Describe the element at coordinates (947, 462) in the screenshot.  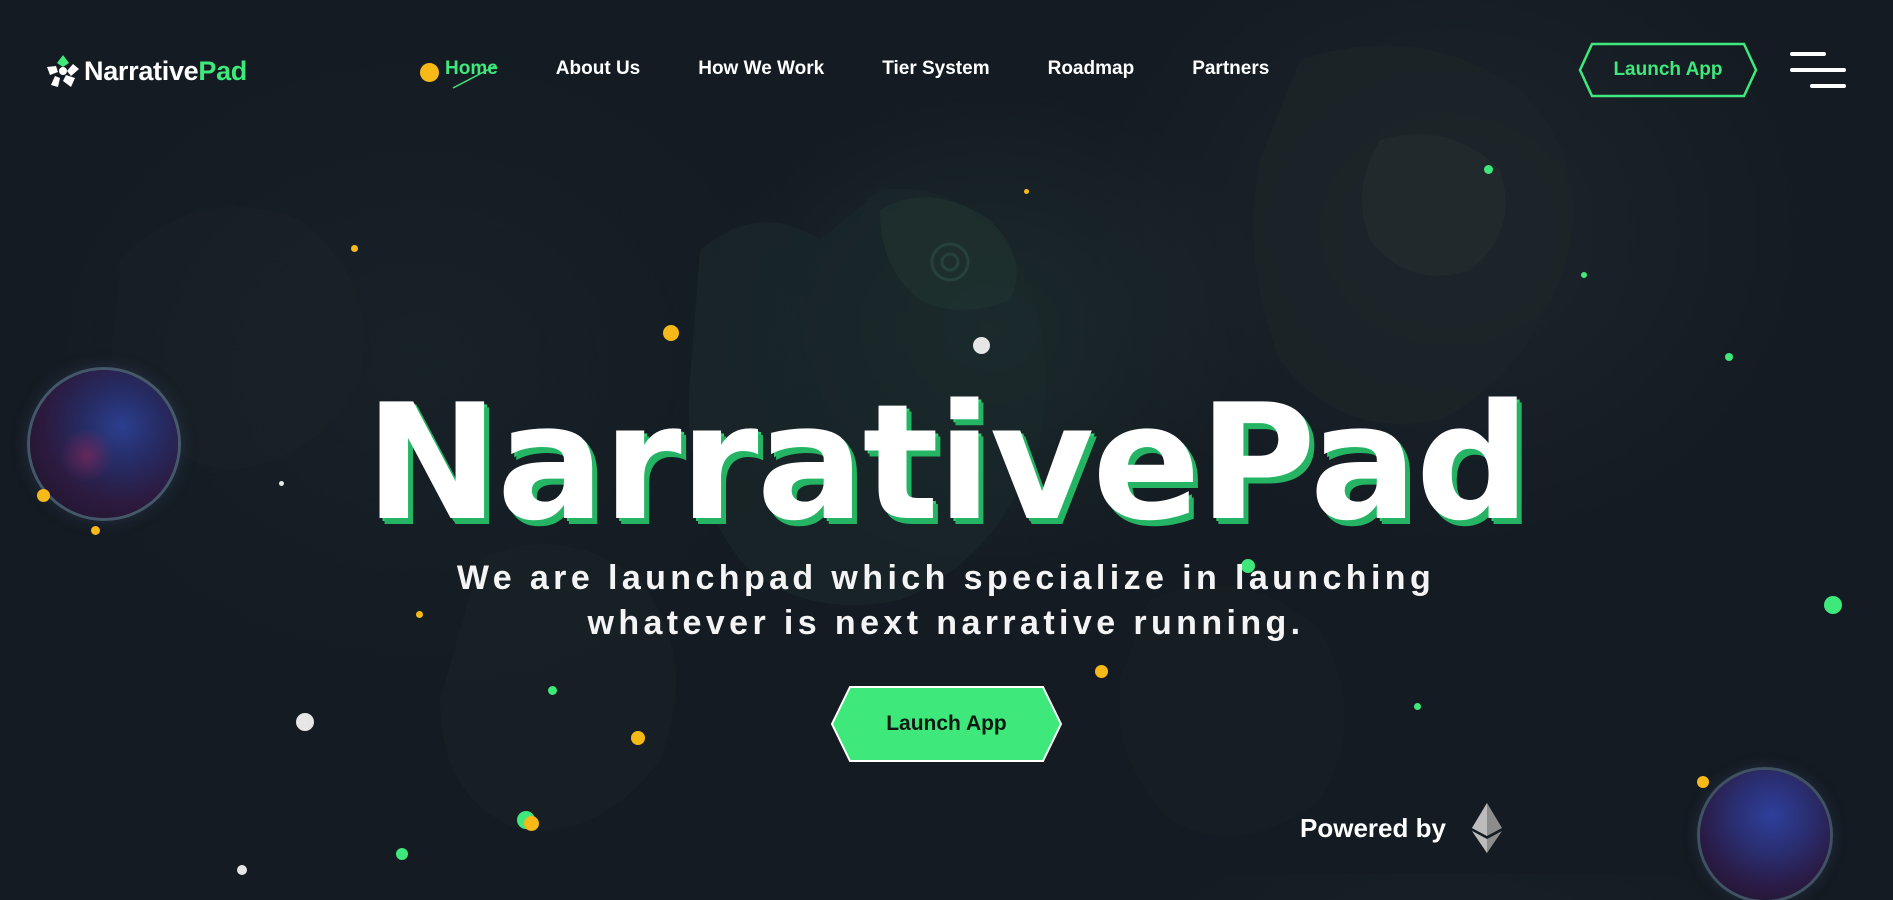
I see `hero-title: NarrativePad` at that location.